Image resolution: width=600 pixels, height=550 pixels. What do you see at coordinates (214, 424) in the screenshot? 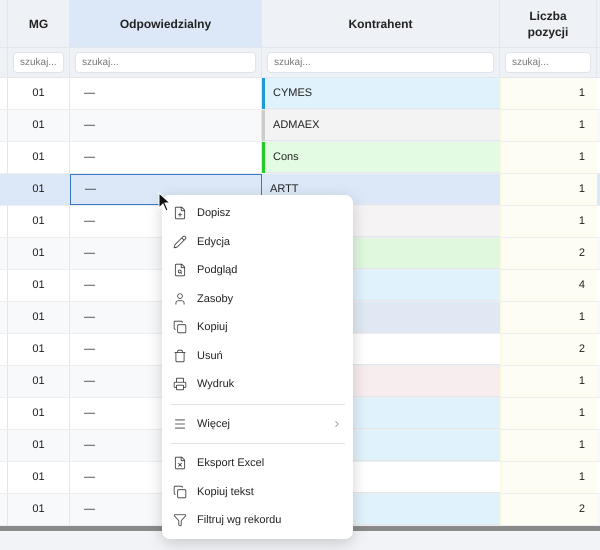
I see `menu-item-label: Więcej` at bounding box center [214, 424].